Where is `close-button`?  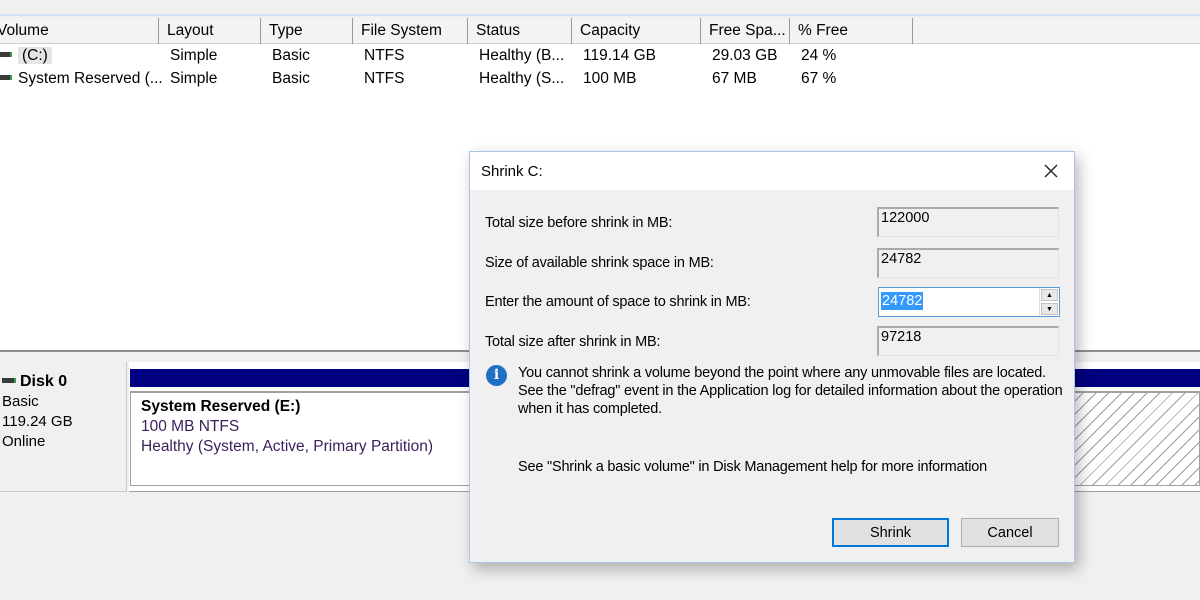 close-button is located at coordinates (1051, 171).